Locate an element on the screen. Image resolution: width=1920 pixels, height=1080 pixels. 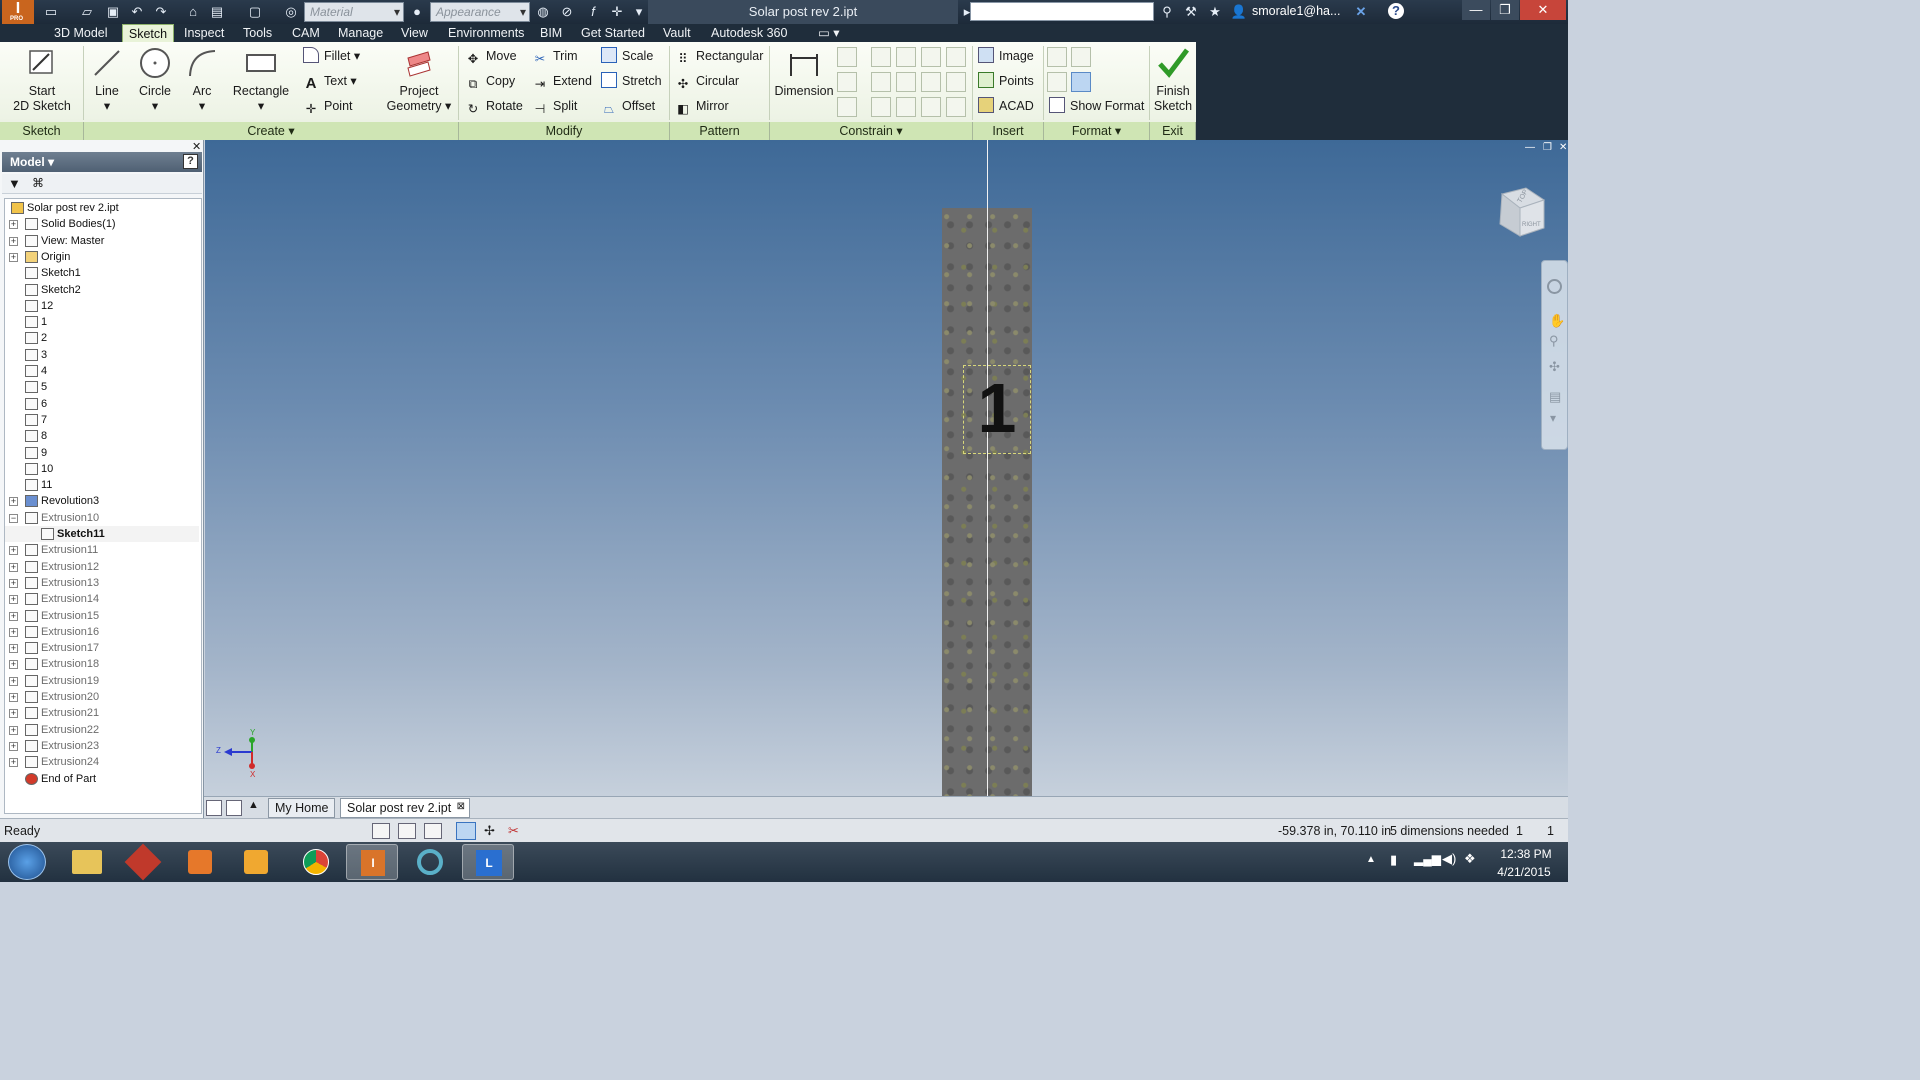
tray-dropbox-icon: ❖ is located at coordinates (1470, 859).